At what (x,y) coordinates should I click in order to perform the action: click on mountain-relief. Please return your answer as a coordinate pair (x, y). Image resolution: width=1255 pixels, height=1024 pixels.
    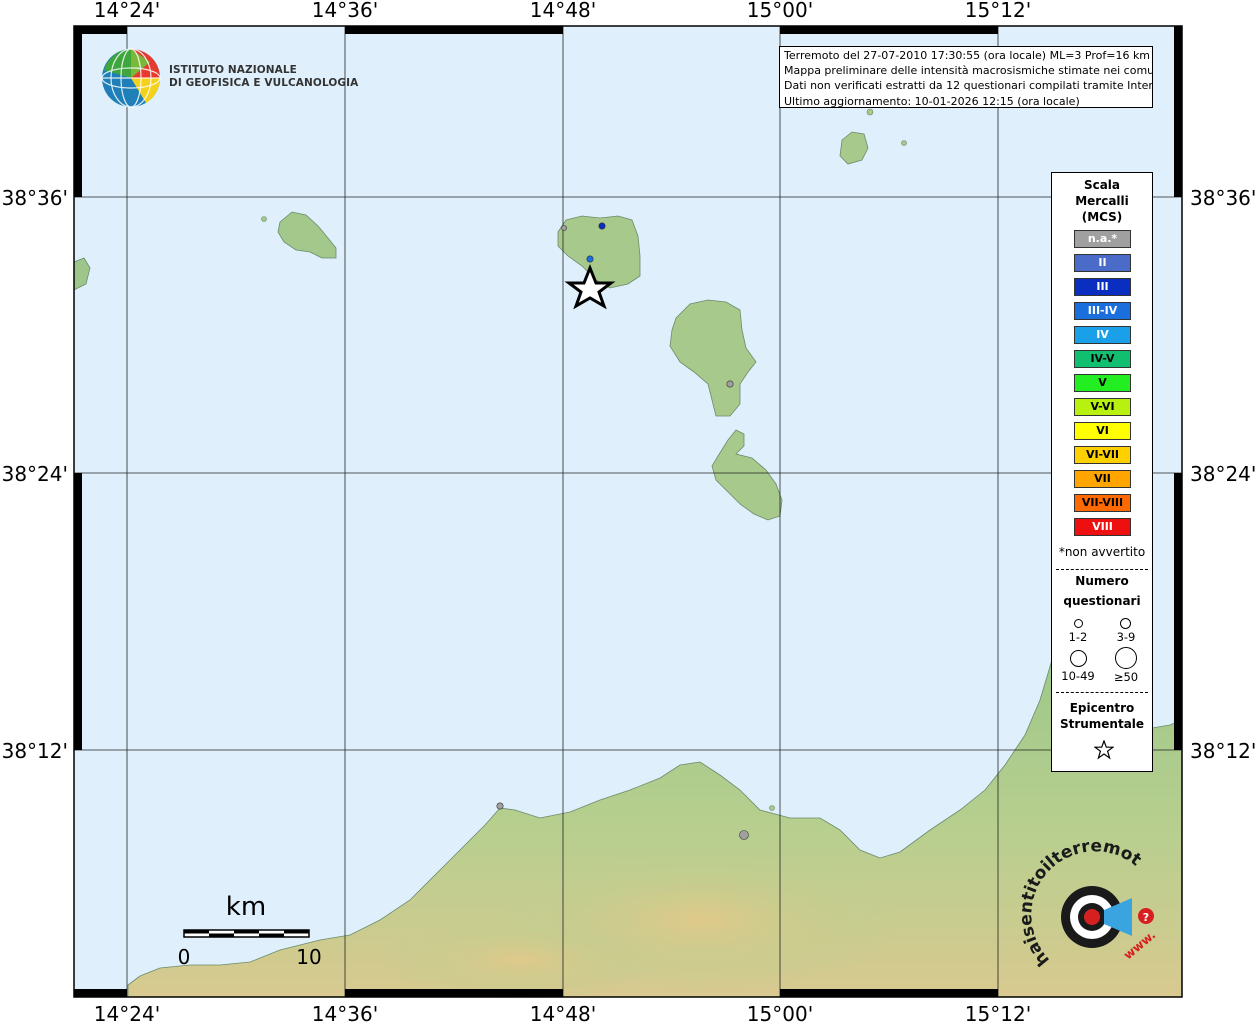
    Looking at the image, I should click on (520, 960).